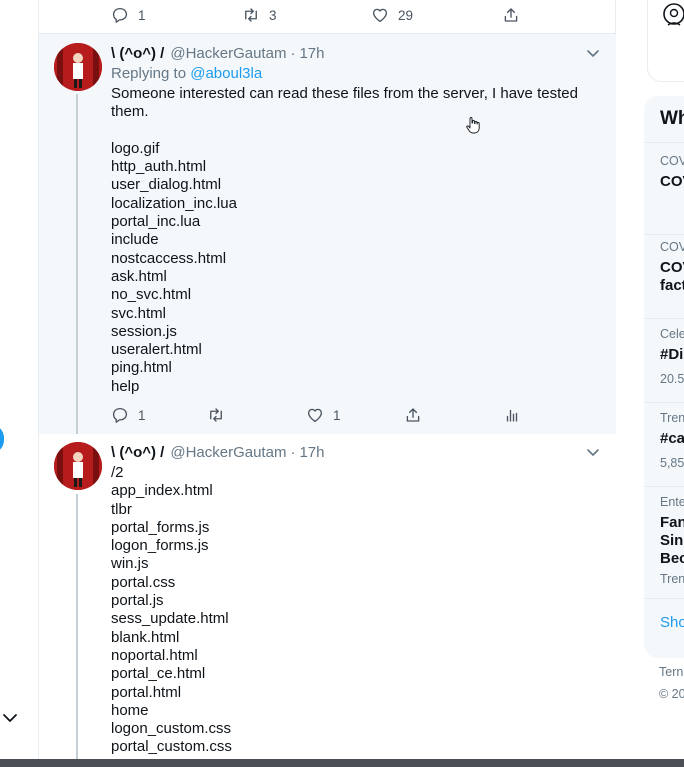 Image resolution: width=684 pixels, height=767 pixels. What do you see at coordinates (672, 622) in the screenshot?
I see `show-more-link: Sho` at bounding box center [672, 622].